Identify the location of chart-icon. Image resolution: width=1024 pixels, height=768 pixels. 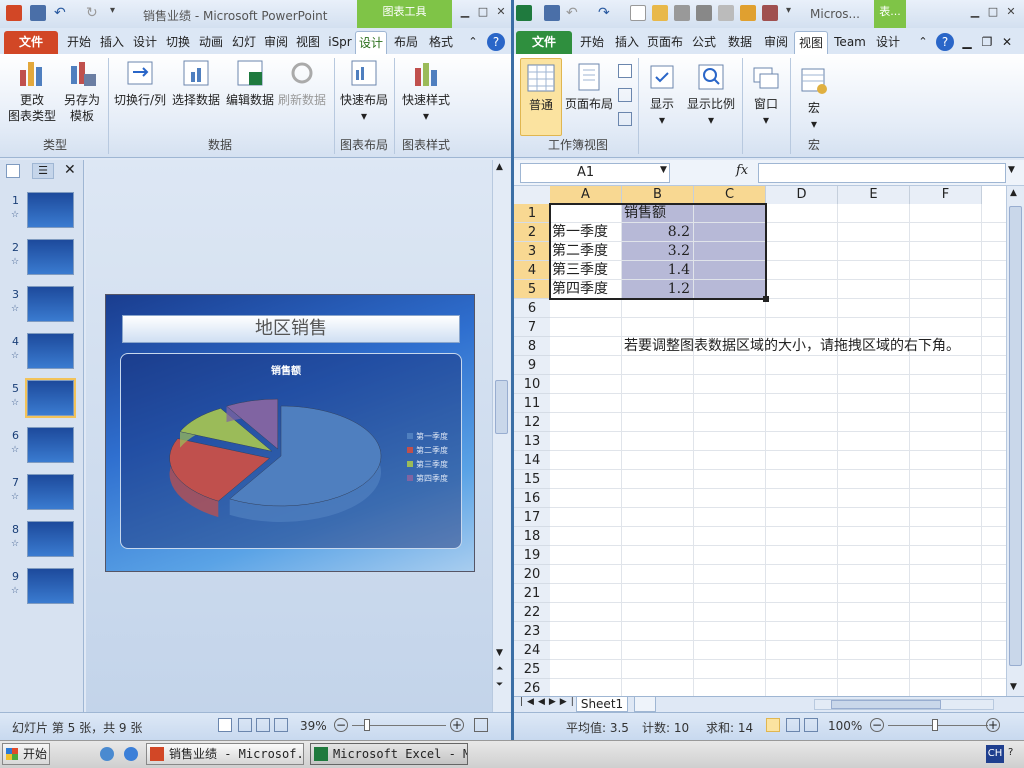
(748, 13).